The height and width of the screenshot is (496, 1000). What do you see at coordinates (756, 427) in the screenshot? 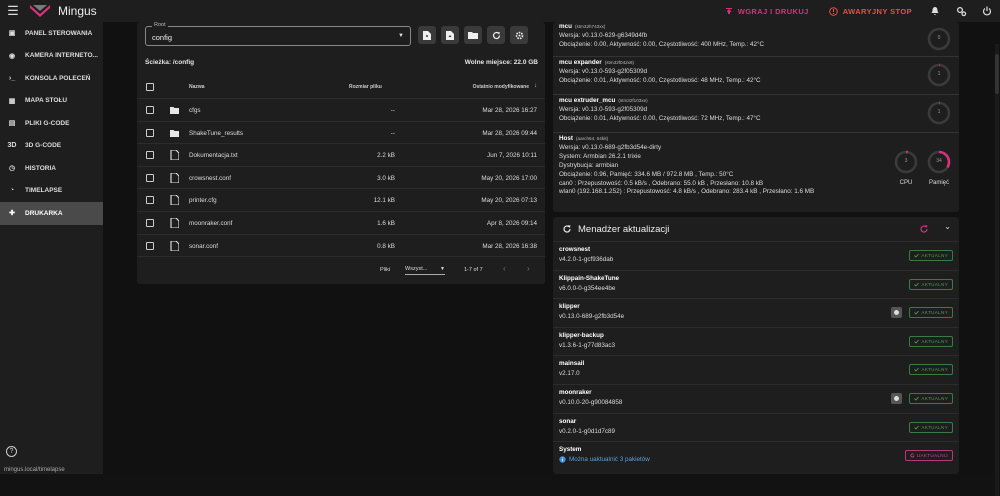
I see `update-row-sonar: sonar v0.2.0-1-g0d1d7c89 AKTUALNY` at bounding box center [756, 427].